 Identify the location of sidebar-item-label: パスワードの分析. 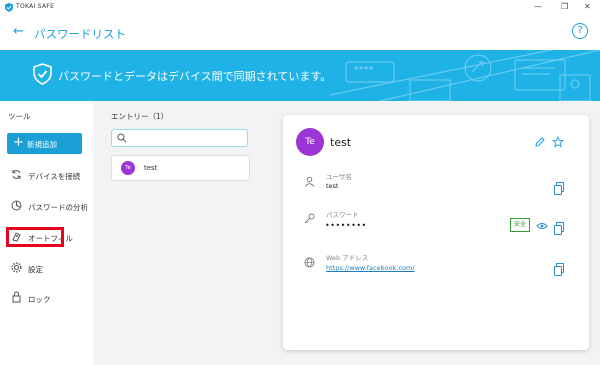
(58, 207).